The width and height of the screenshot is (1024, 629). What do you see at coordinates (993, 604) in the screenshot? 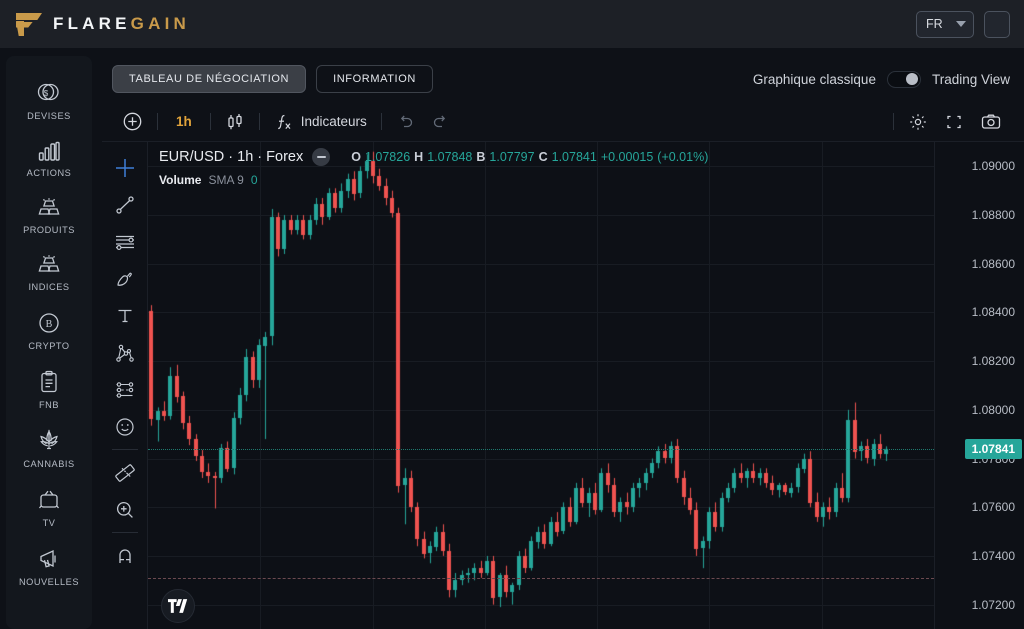
I see `price-axis-tick: 1.07200` at bounding box center [993, 604].